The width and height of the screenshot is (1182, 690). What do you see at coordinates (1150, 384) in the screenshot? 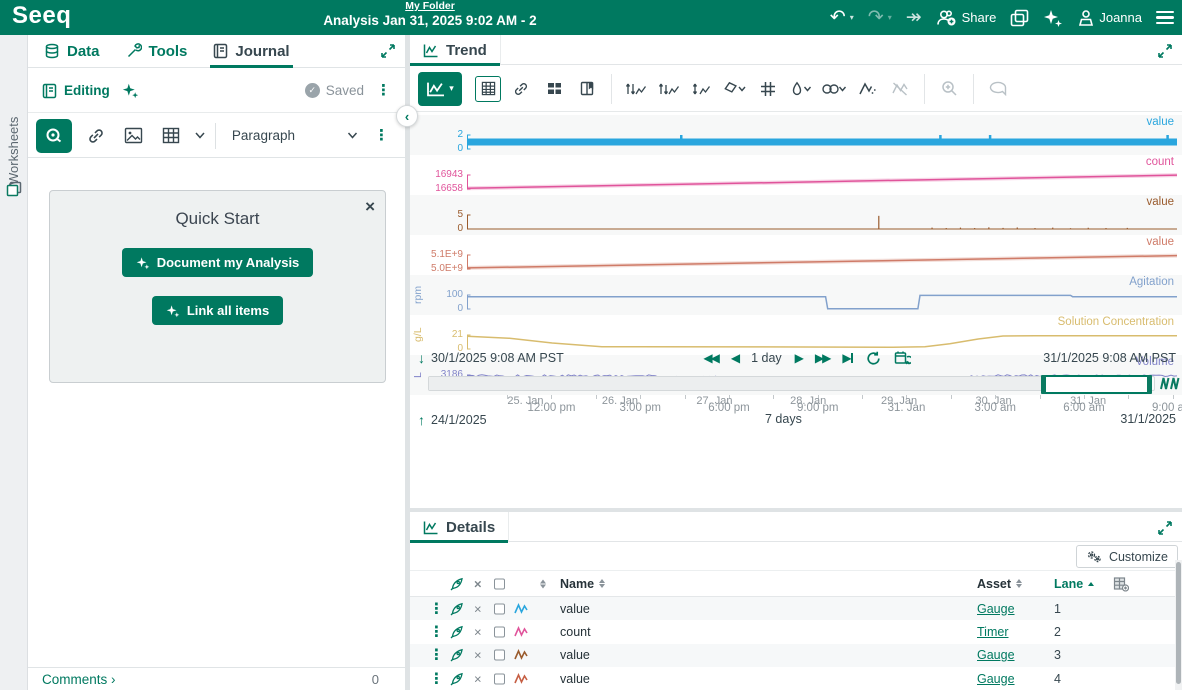
I see `overview-selection-right-grip` at bounding box center [1150, 384].